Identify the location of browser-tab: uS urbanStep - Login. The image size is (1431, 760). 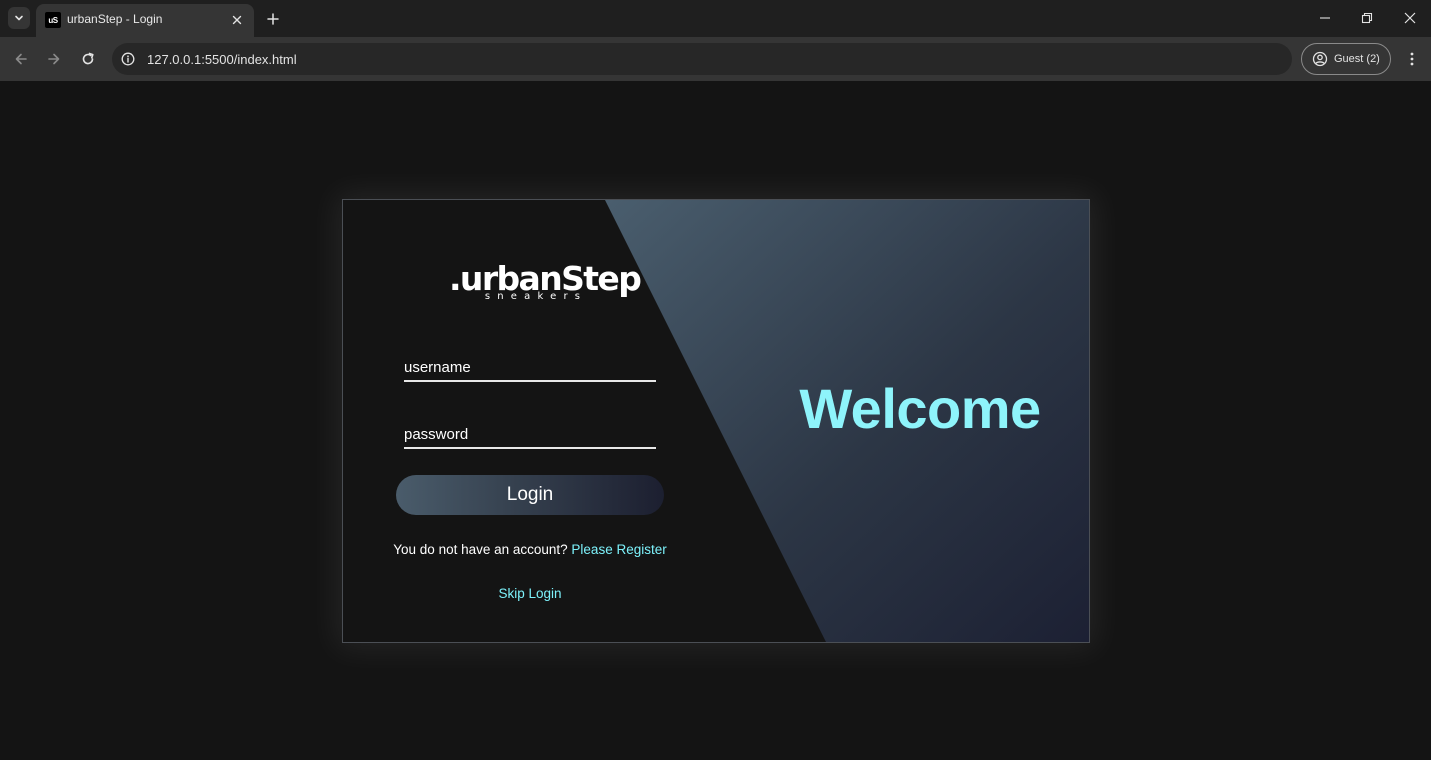
(145, 20).